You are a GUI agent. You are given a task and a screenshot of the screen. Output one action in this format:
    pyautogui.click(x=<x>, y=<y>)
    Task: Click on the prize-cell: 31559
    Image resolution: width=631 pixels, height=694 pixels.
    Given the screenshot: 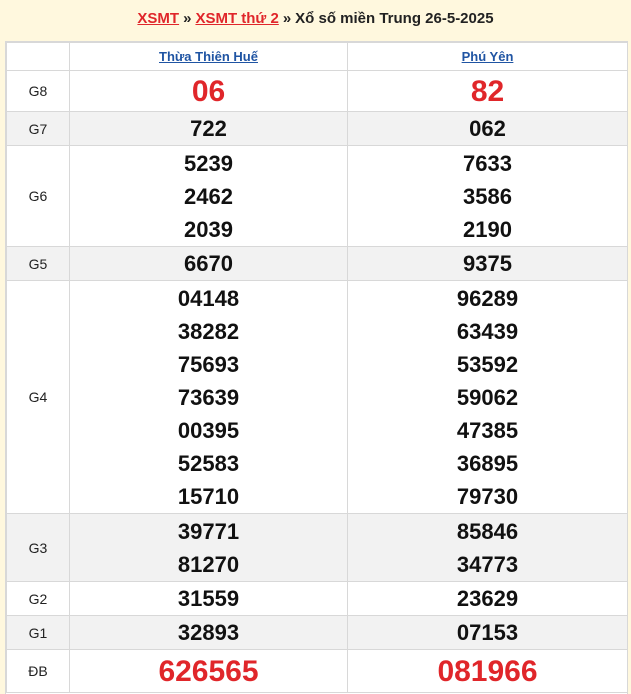 What is the action you would take?
    pyautogui.click(x=208, y=598)
    